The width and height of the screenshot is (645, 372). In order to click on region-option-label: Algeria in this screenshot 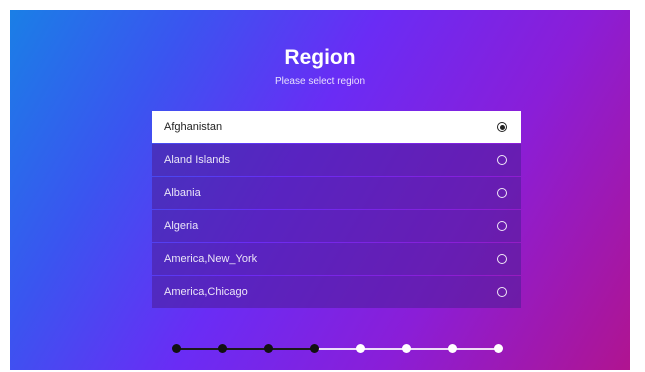, I will do `click(181, 226)`.